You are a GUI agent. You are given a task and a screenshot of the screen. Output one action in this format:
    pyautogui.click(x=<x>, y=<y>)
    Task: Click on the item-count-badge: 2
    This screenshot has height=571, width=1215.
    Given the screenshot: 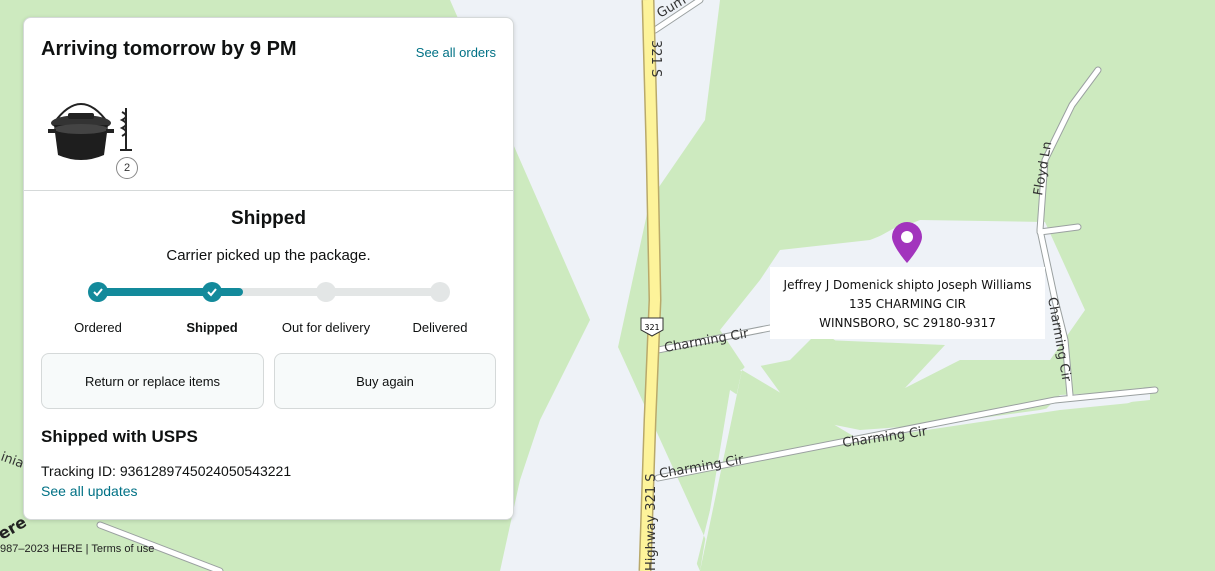 What is the action you would take?
    pyautogui.click(x=127, y=168)
    